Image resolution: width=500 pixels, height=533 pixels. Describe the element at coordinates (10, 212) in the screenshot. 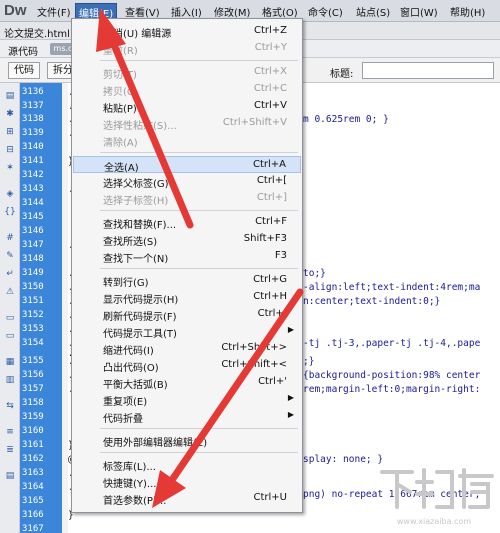

I see `balance-braces-icon: {}` at that location.